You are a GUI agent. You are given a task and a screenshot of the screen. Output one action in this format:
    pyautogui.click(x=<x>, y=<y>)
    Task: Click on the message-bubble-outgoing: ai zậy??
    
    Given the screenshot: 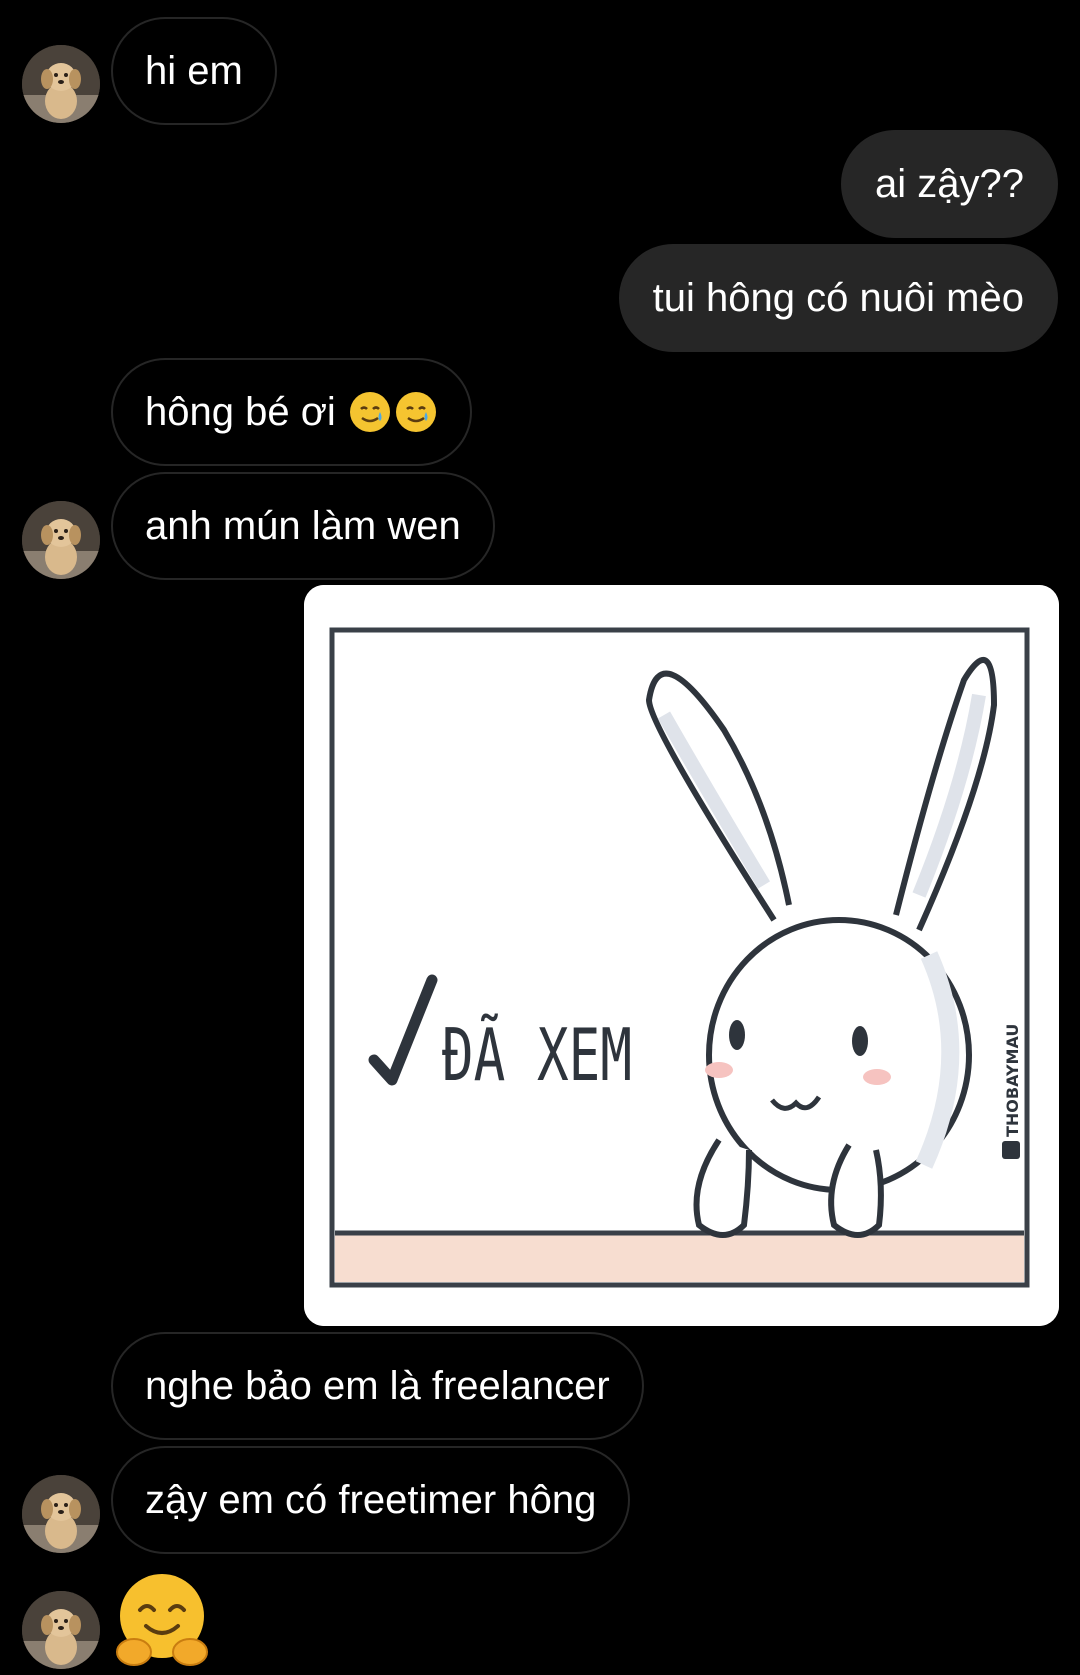 What is the action you would take?
    pyautogui.click(x=949, y=184)
    